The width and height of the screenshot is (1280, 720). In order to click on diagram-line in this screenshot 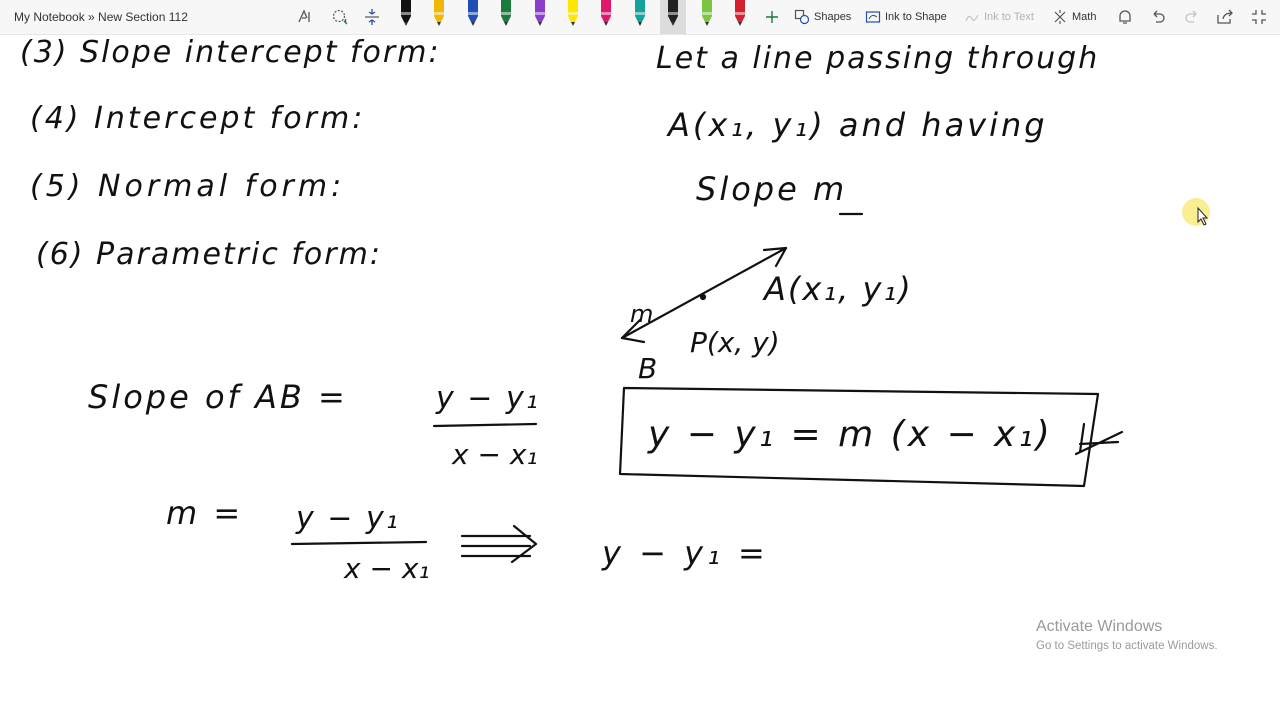, I will do `click(704, 293)`.